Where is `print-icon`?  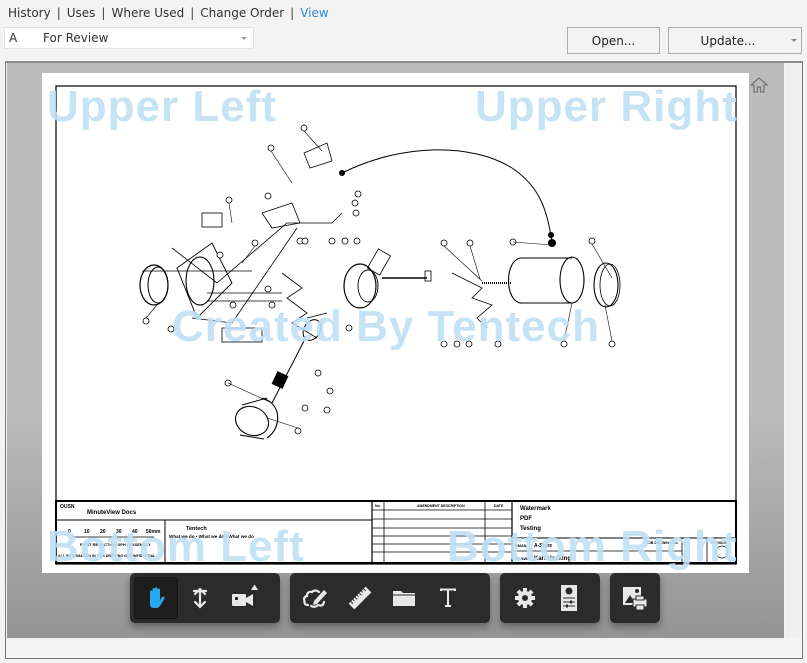
print-icon is located at coordinates (635, 599).